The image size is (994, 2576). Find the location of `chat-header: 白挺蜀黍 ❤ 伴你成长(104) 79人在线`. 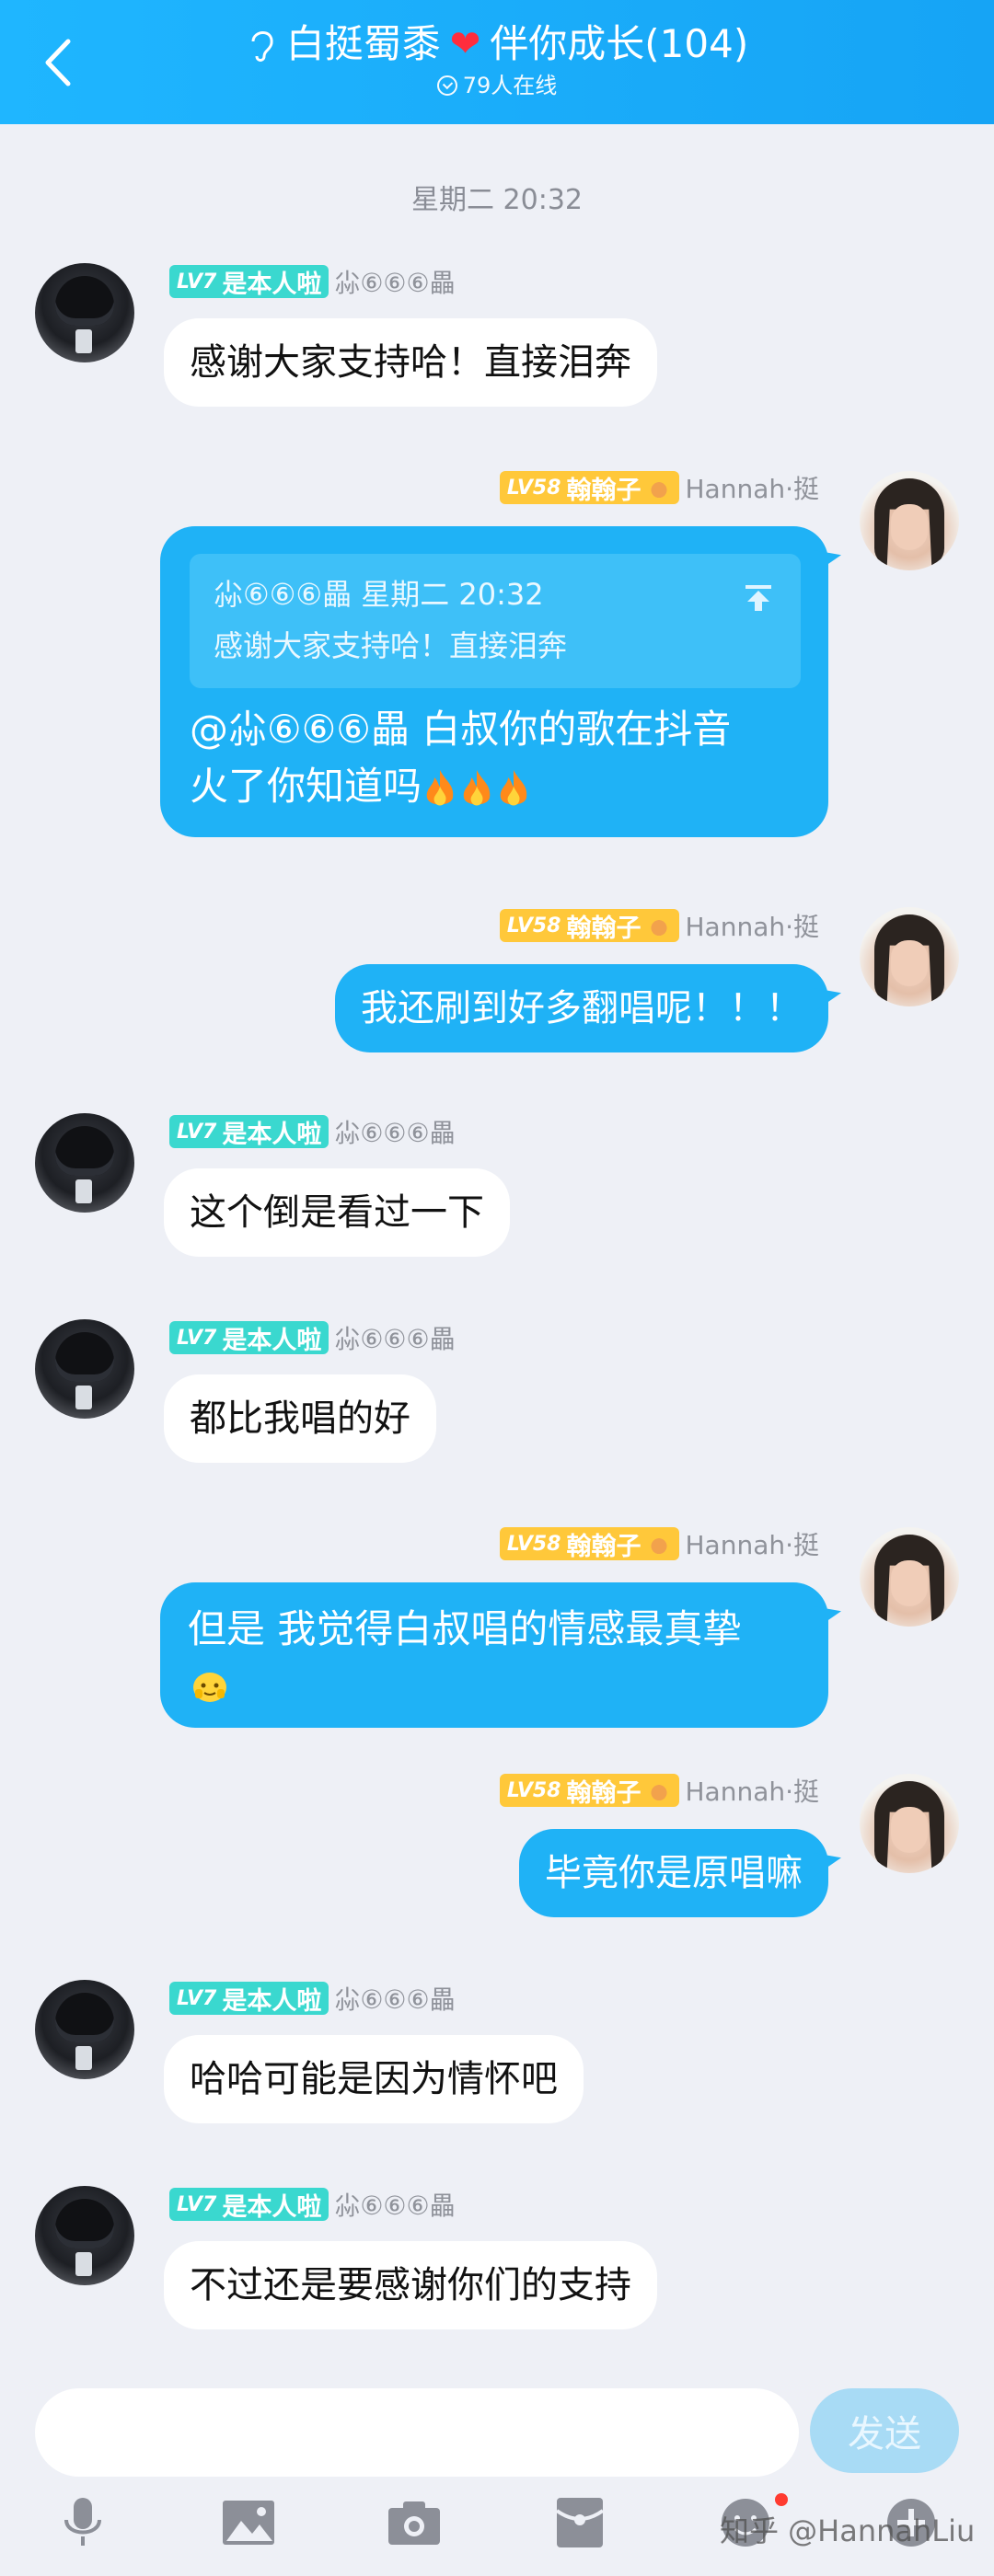

chat-header: 白挺蜀黍 ❤ 伴你成长(104) 79人在线 is located at coordinates (497, 62).